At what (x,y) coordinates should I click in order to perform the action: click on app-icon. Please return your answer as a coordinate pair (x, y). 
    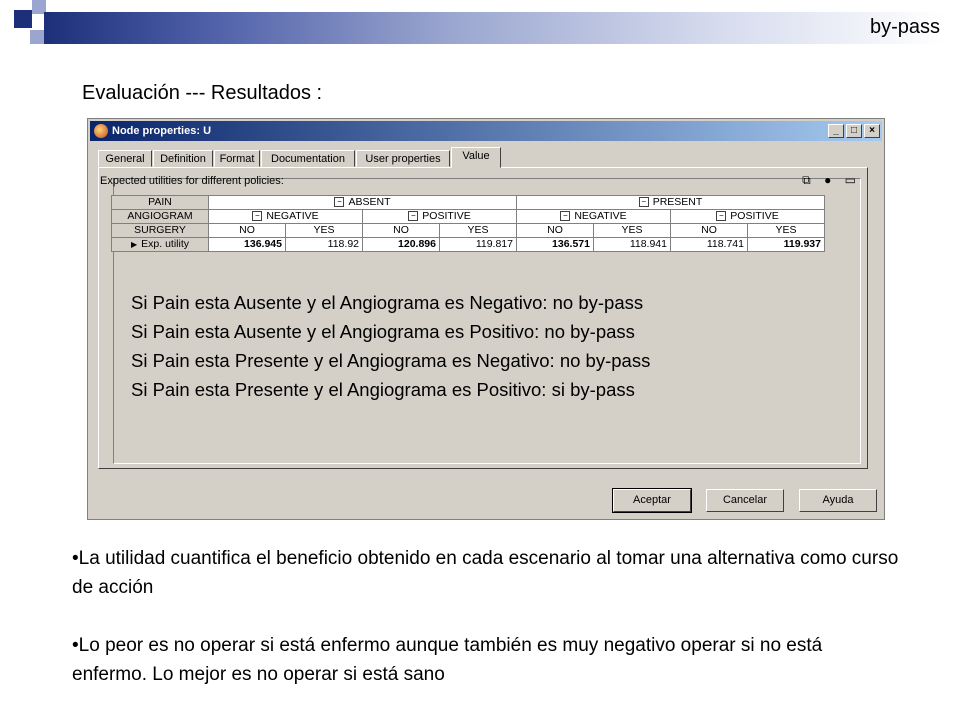
    Looking at the image, I should click on (101, 131).